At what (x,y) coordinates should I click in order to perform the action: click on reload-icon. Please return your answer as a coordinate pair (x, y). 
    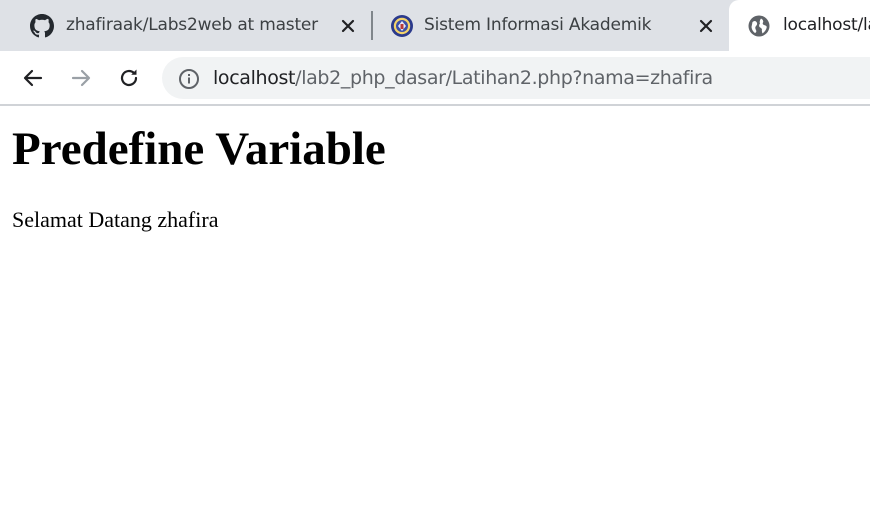
    Looking at the image, I should click on (129, 78).